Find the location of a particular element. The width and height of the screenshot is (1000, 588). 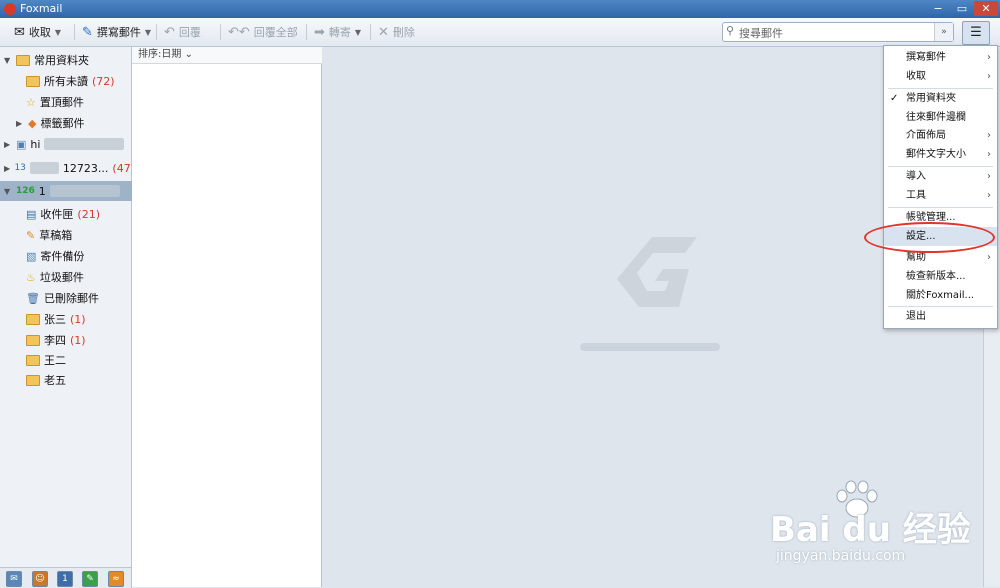

envelope-icon: ✉ is located at coordinates (19, 32).